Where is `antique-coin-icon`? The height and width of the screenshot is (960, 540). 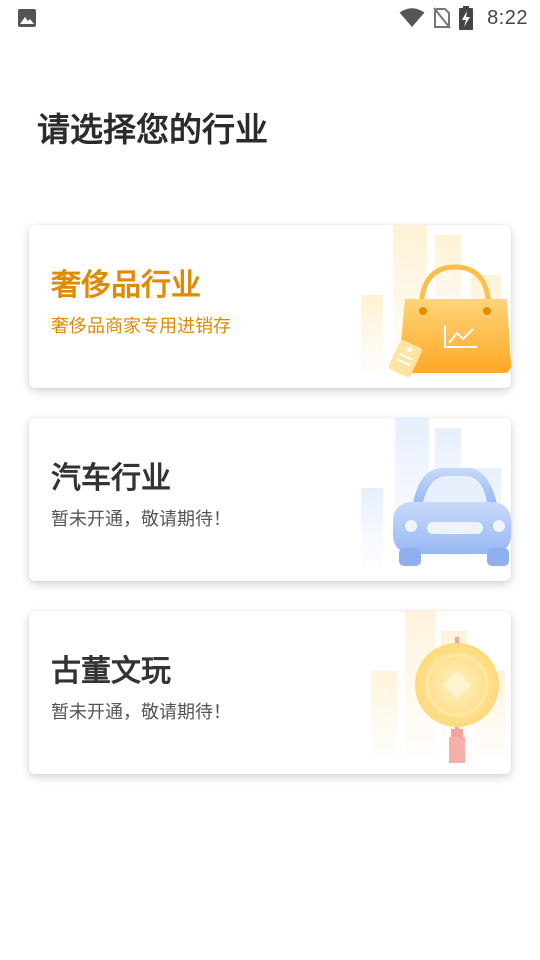 antique-coin-icon is located at coordinates (426, 692).